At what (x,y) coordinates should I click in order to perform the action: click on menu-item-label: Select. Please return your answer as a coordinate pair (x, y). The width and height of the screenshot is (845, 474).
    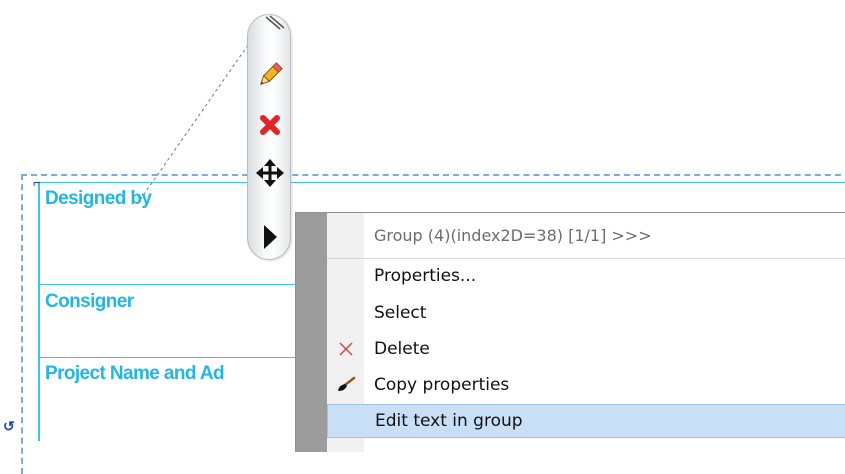
    Looking at the image, I should click on (400, 313).